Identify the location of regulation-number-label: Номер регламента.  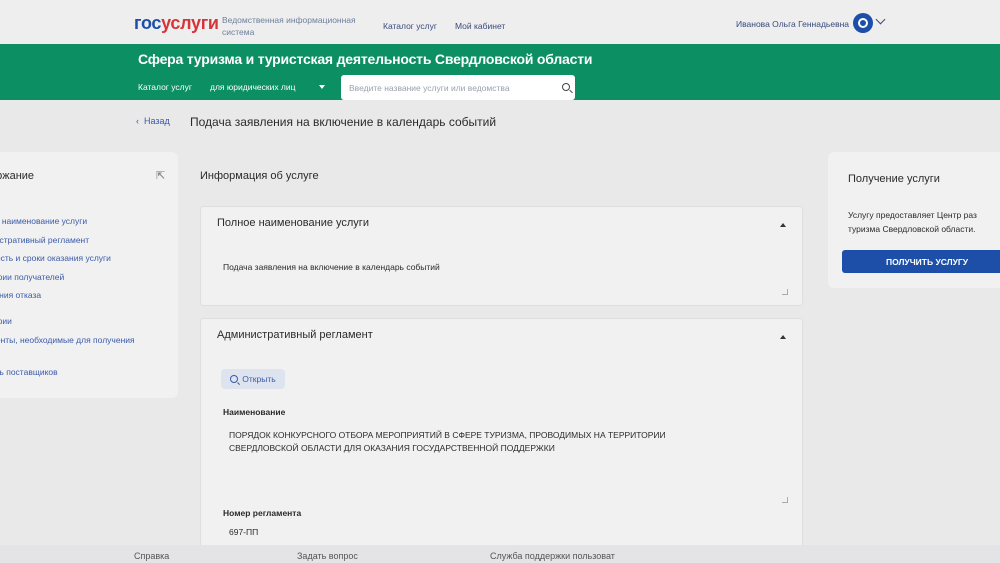
(262, 513).